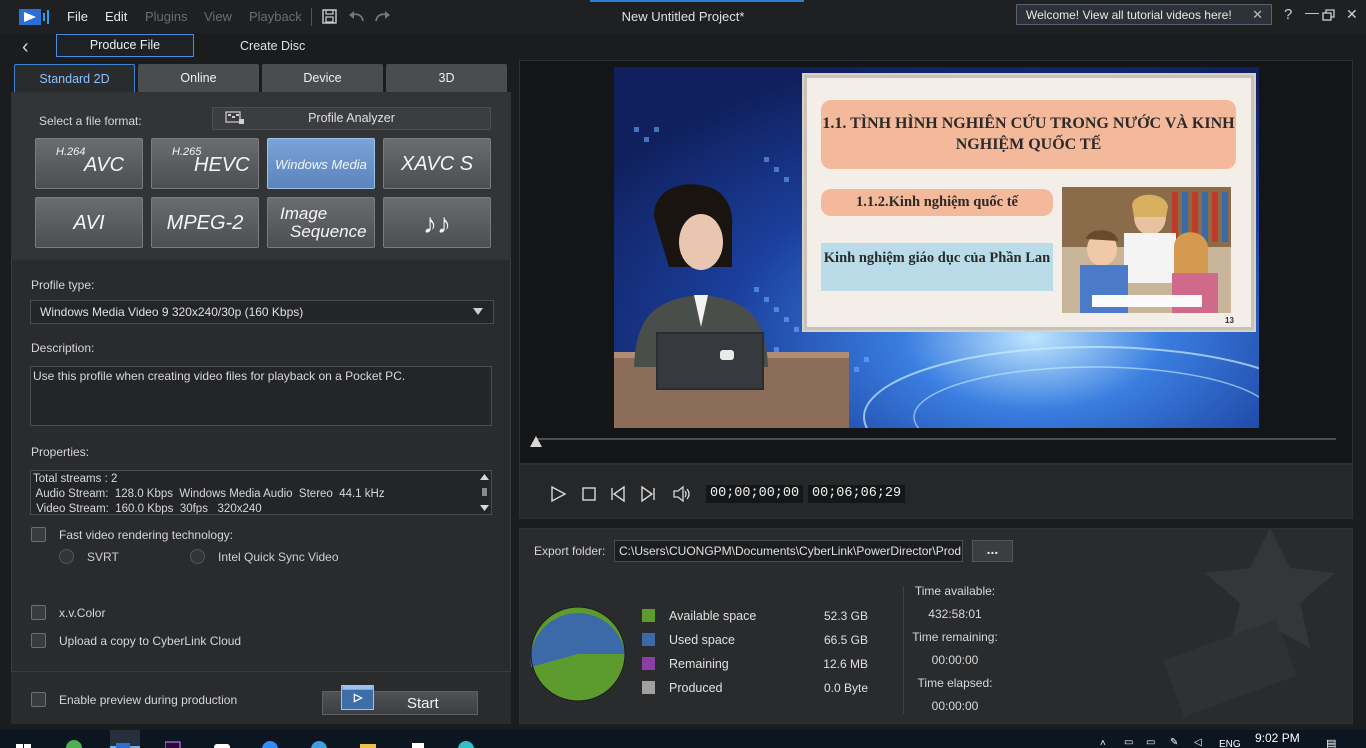 This screenshot has width=1366, height=748. Describe the element at coordinates (82, 613) in the screenshot. I see `xvcolor-label: x.v.Color` at that location.